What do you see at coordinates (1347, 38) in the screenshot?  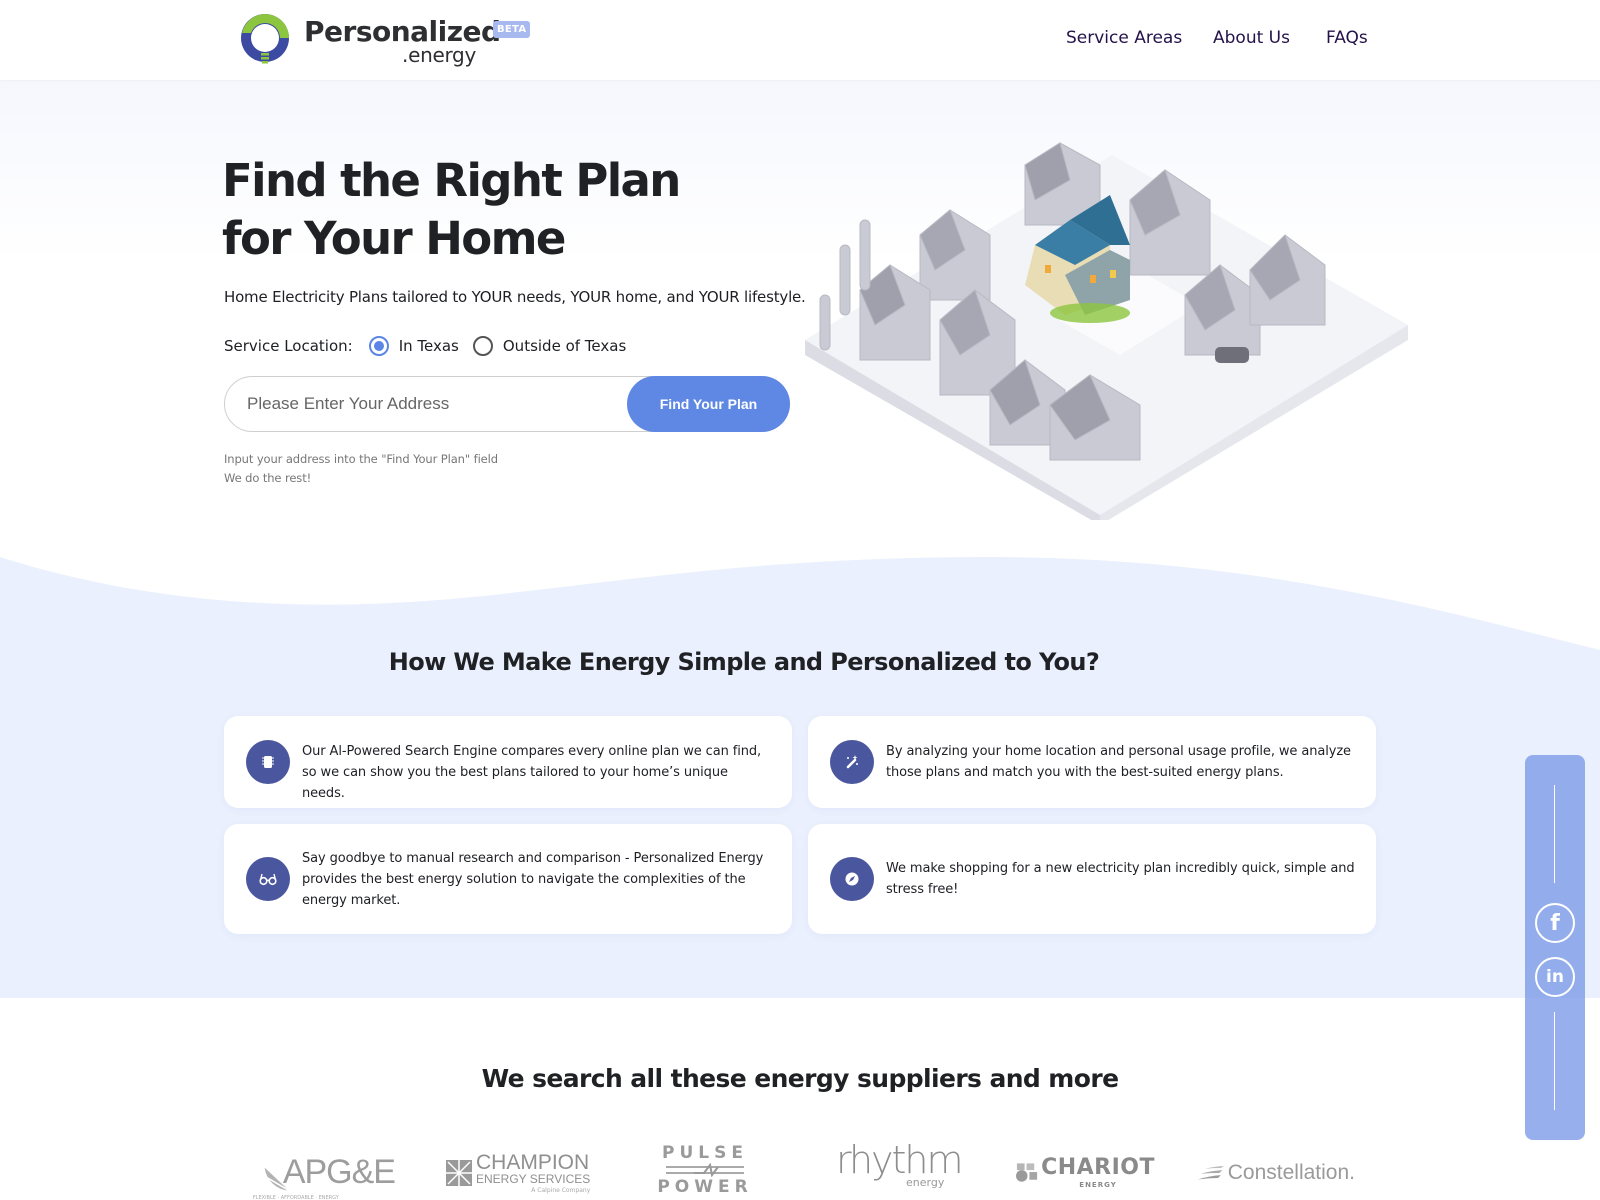 I see `nav-faqs: FAQs` at bounding box center [1347, 38].